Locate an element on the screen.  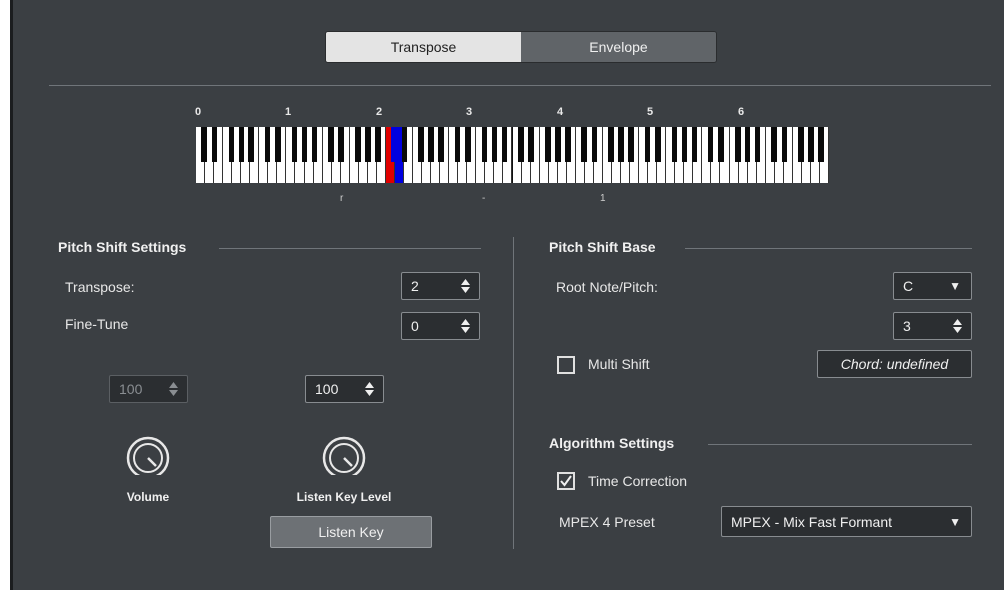
piano-keyboard is located at coordinates (512, 155).